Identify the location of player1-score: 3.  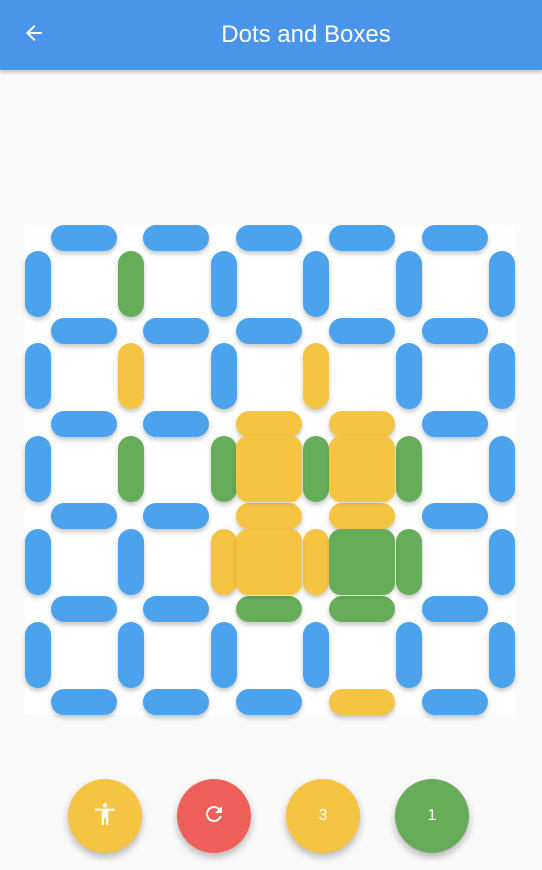
(323, 815).